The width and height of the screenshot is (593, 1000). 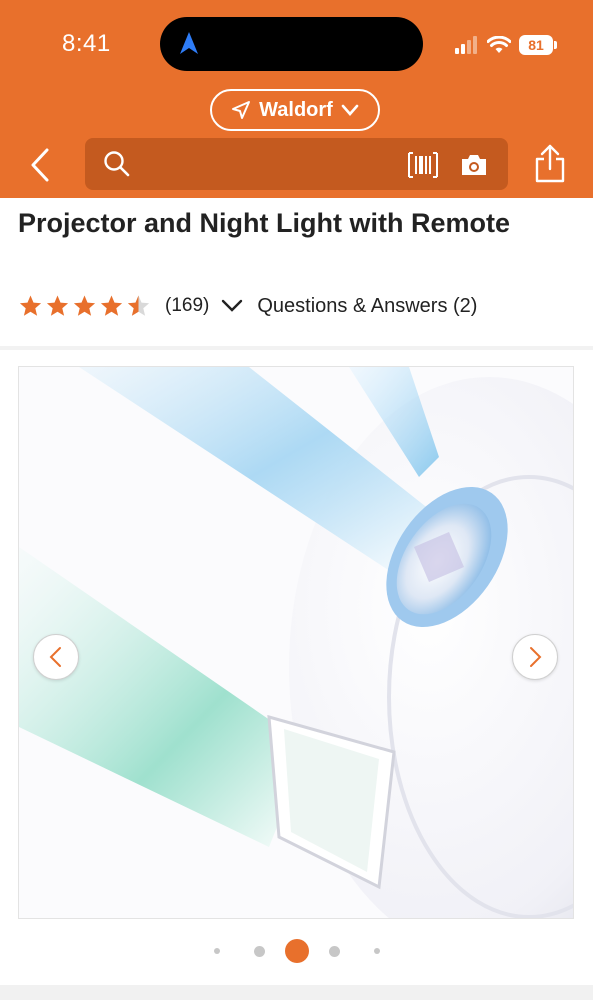 What do you see at coordinates (187, 306) in the screenshot?
I see `review-count: (169)` at bounding box center [187, 306].